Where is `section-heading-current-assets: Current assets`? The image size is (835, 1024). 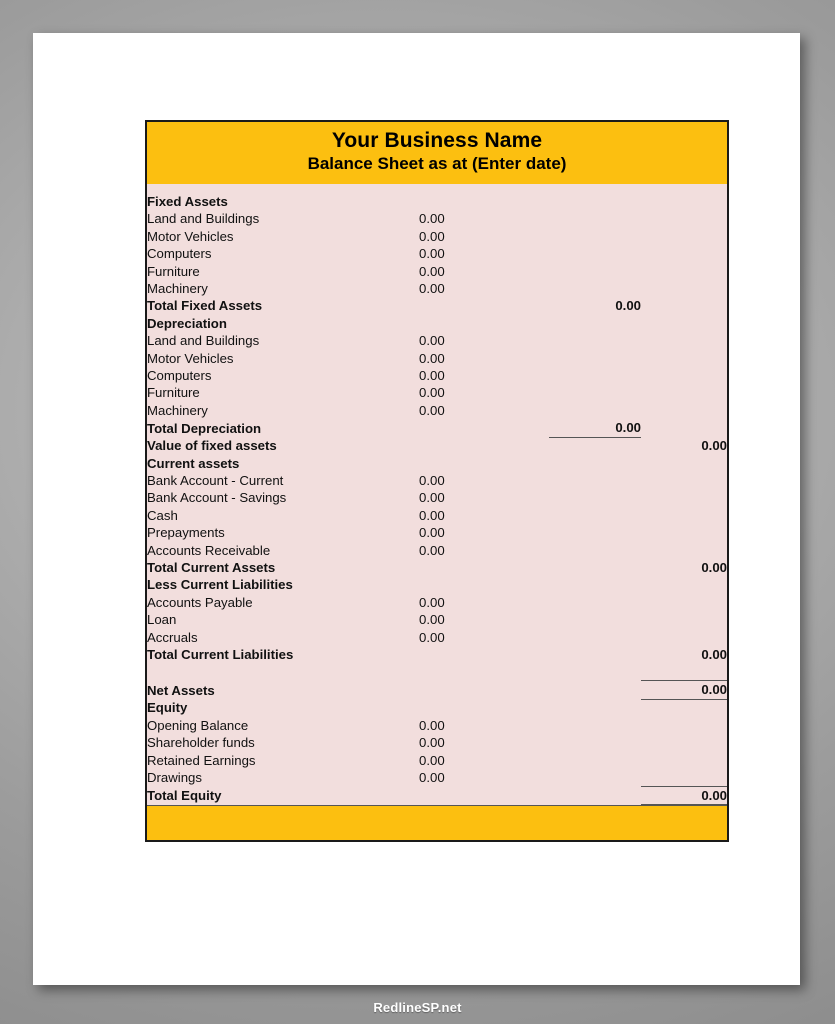
section-heading-current-assets: Current assets is located at coordinates (193, 463).